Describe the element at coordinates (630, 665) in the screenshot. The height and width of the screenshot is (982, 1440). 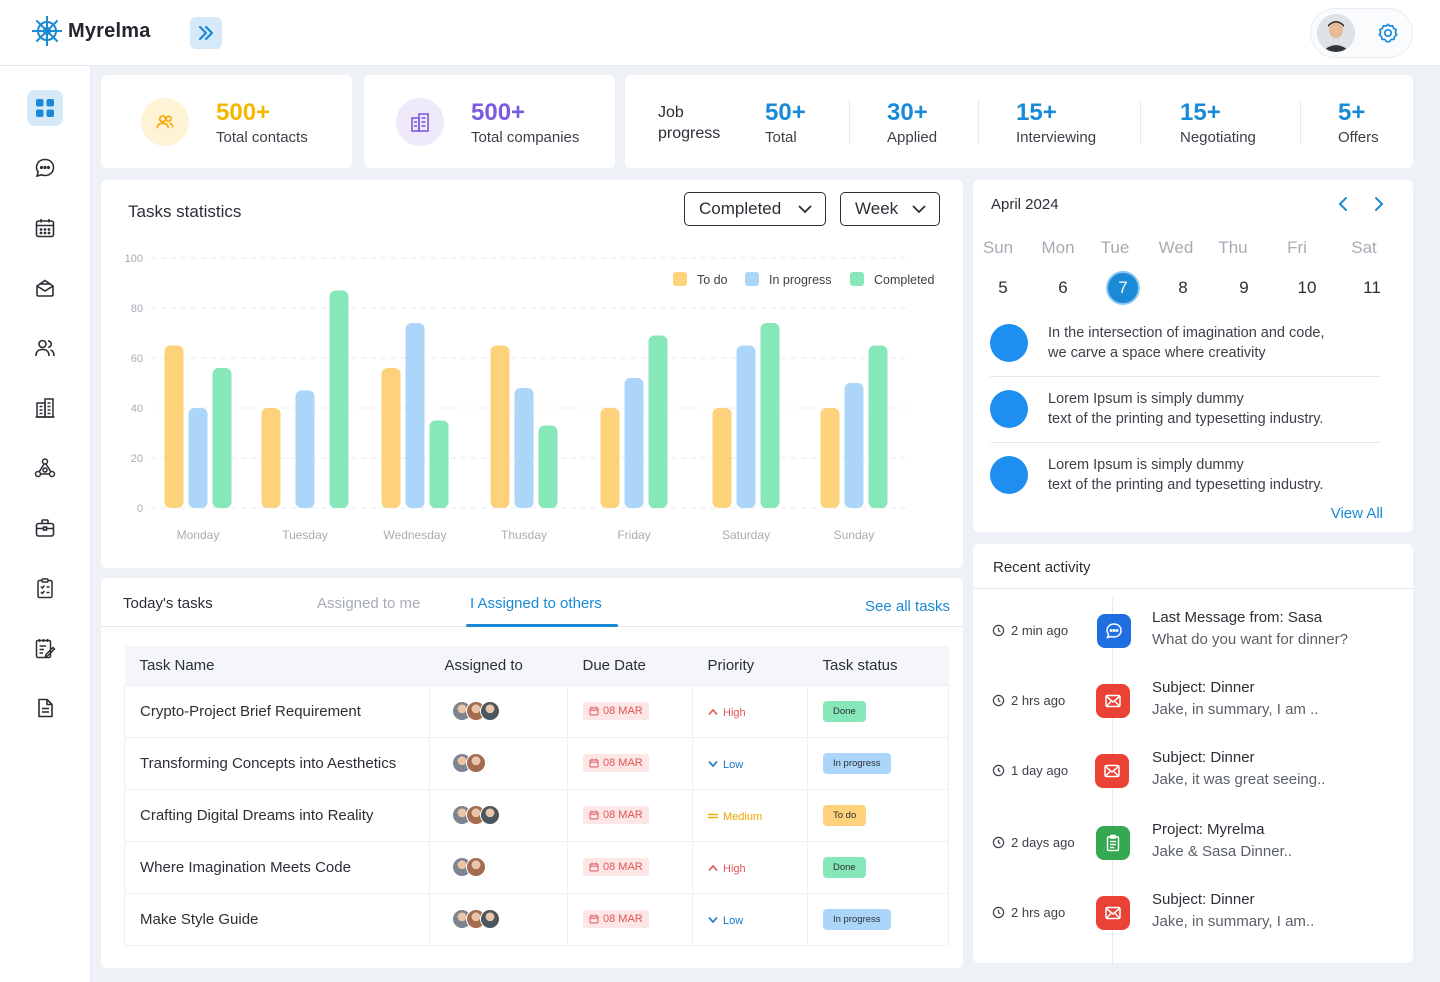
I see `column-header-due-date: Due Date` at that location.